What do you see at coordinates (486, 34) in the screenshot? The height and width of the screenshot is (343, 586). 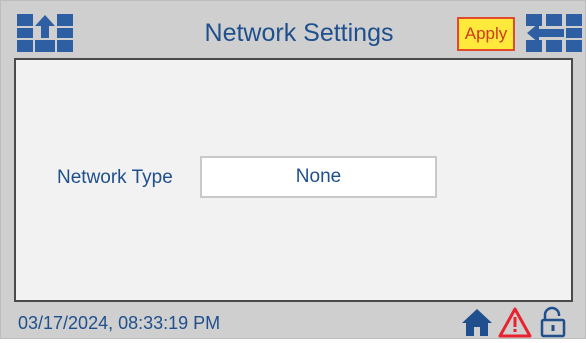 I see `apply-button: Apply` at bounding box center [486, 34].